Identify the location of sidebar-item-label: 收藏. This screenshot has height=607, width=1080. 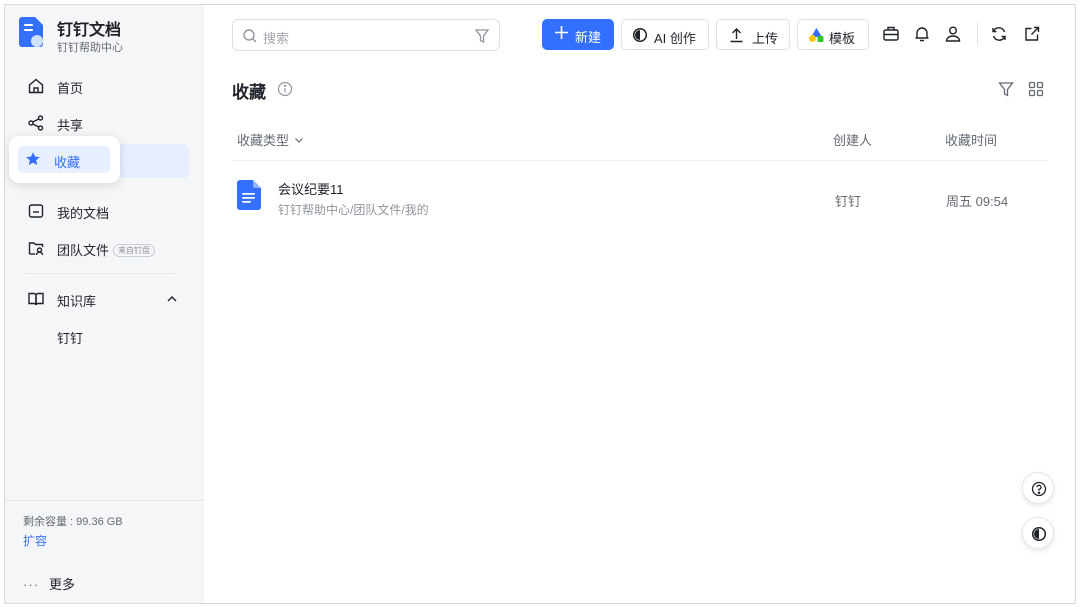
(67, 162).